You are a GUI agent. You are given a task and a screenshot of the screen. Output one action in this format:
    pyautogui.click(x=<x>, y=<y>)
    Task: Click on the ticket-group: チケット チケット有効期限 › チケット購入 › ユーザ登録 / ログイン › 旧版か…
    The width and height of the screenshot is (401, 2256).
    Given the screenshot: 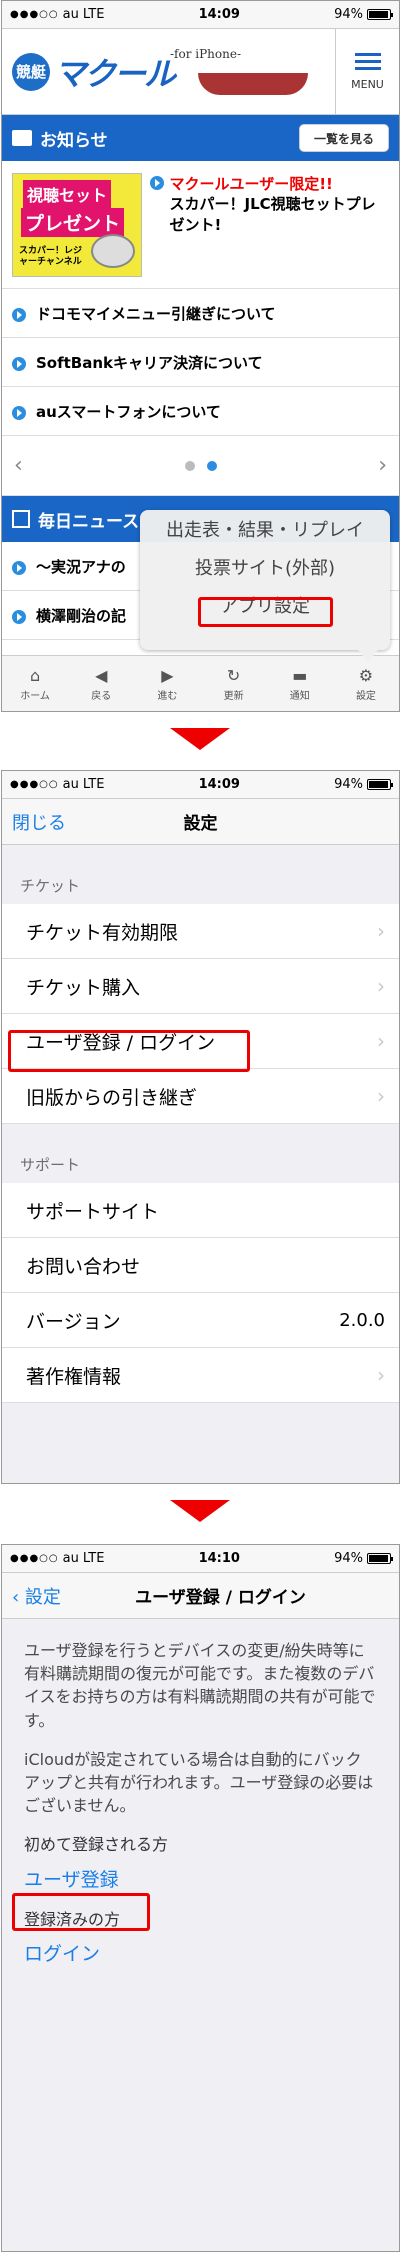 What is the action you would take?
    pyautogui.click(x=200, y=984)
    